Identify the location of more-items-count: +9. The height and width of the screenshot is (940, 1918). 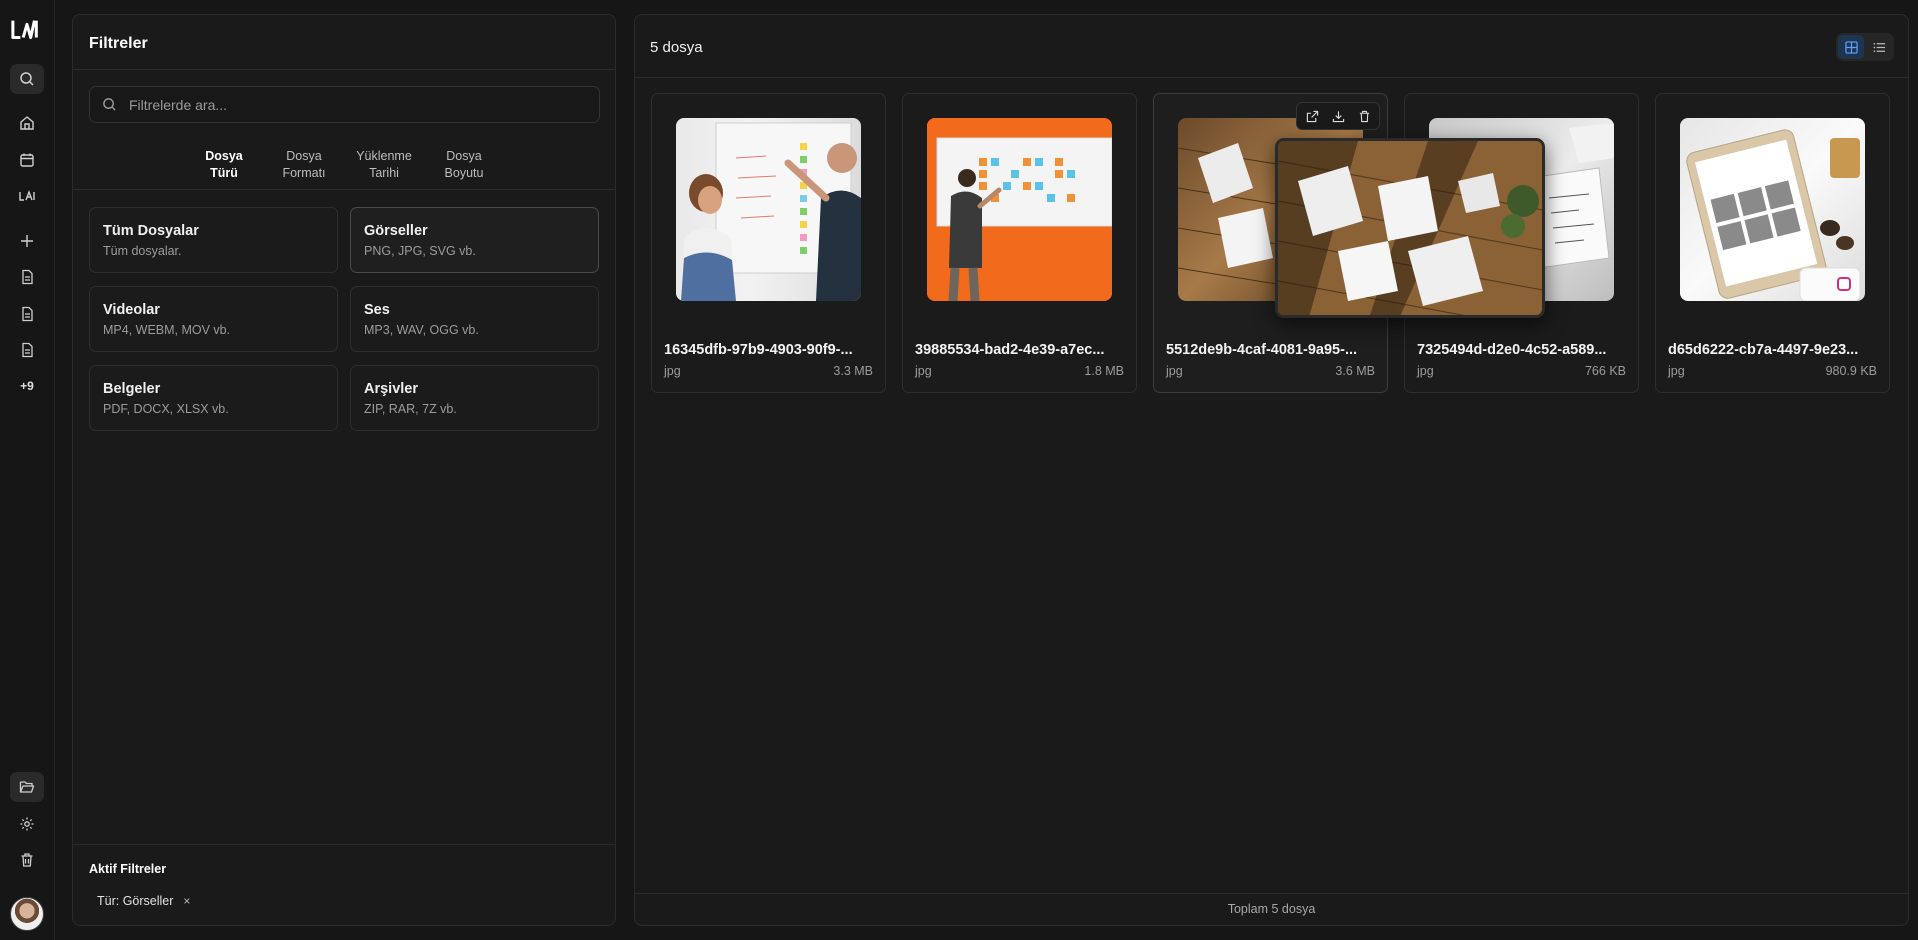
(27, 386).